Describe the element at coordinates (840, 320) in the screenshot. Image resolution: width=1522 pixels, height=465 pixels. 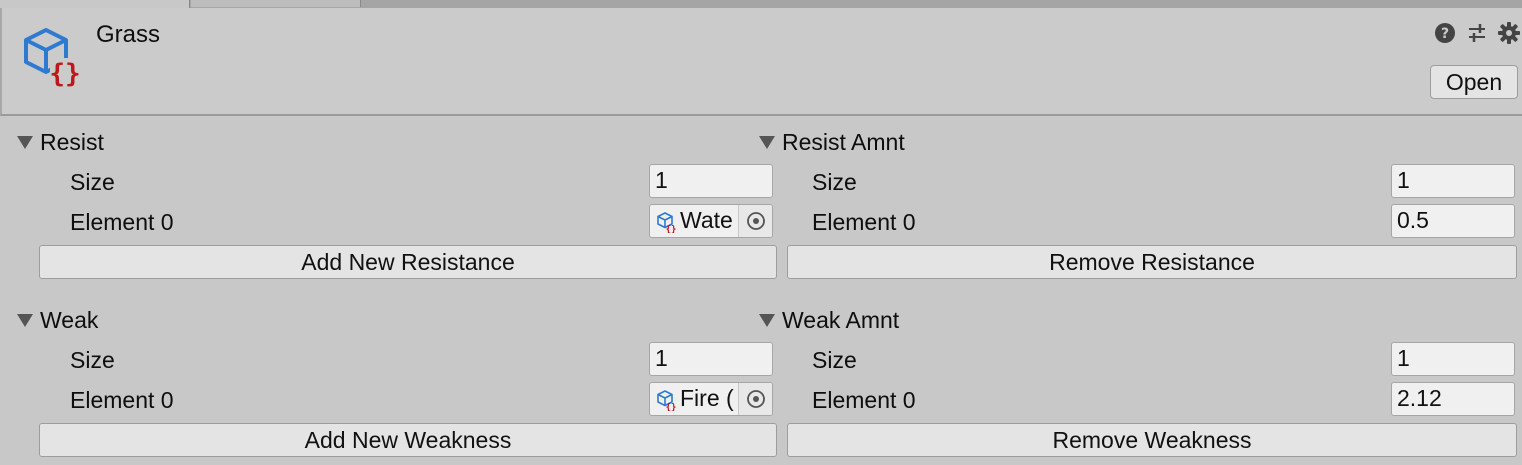
I see `weak-amnt-label: Weak Amnt` at that location.